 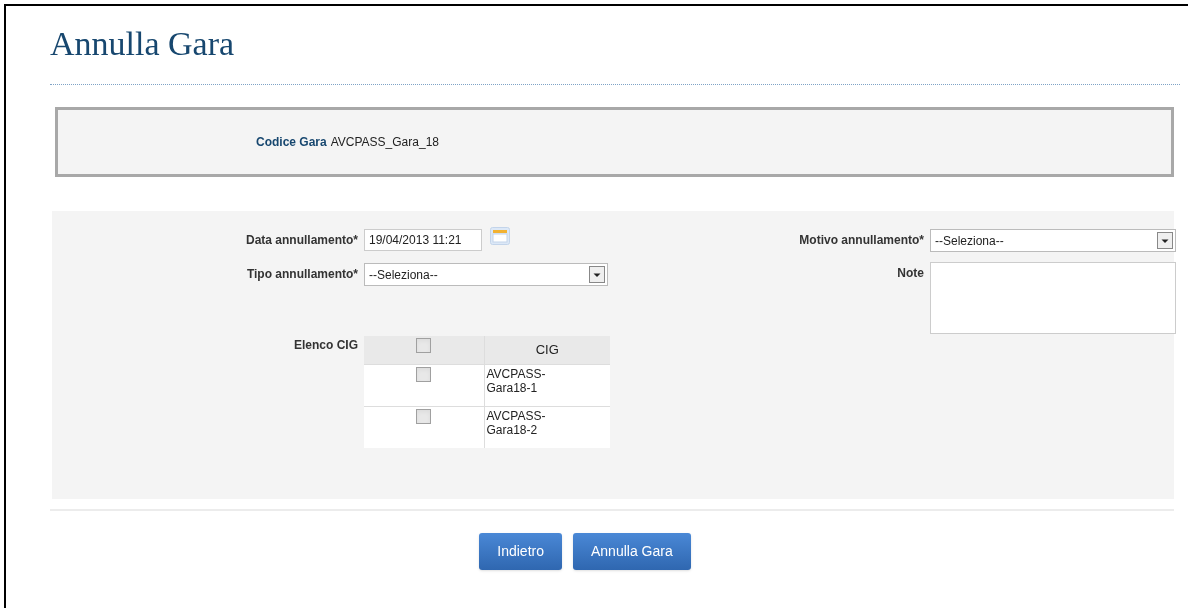 What do you see at coordinates (910, 273) in the screenshot?
I see `field-label: Note` at bounding box center [910, 273].